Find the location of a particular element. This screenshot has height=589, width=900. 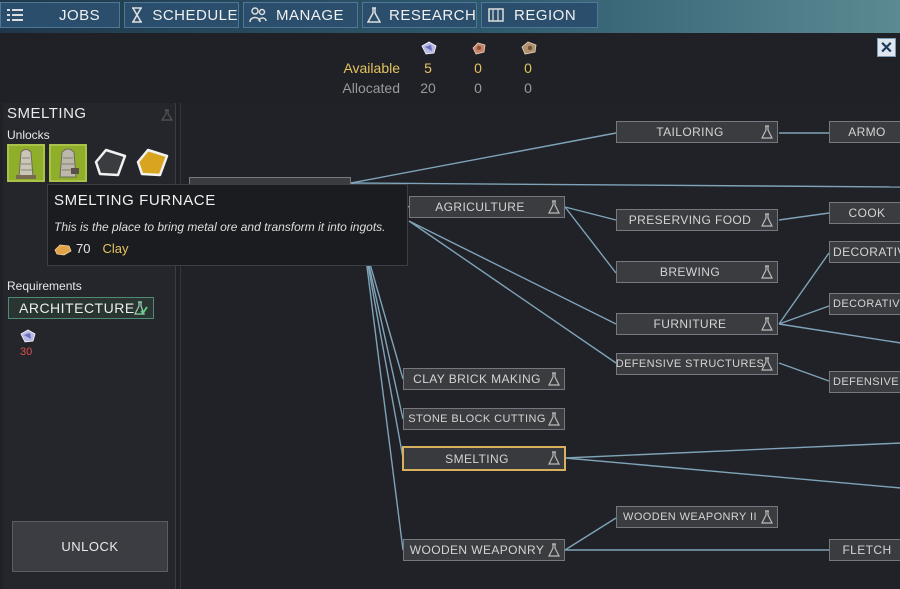

nav-research-label: RESEARCH is located at coordinates (433, 15).